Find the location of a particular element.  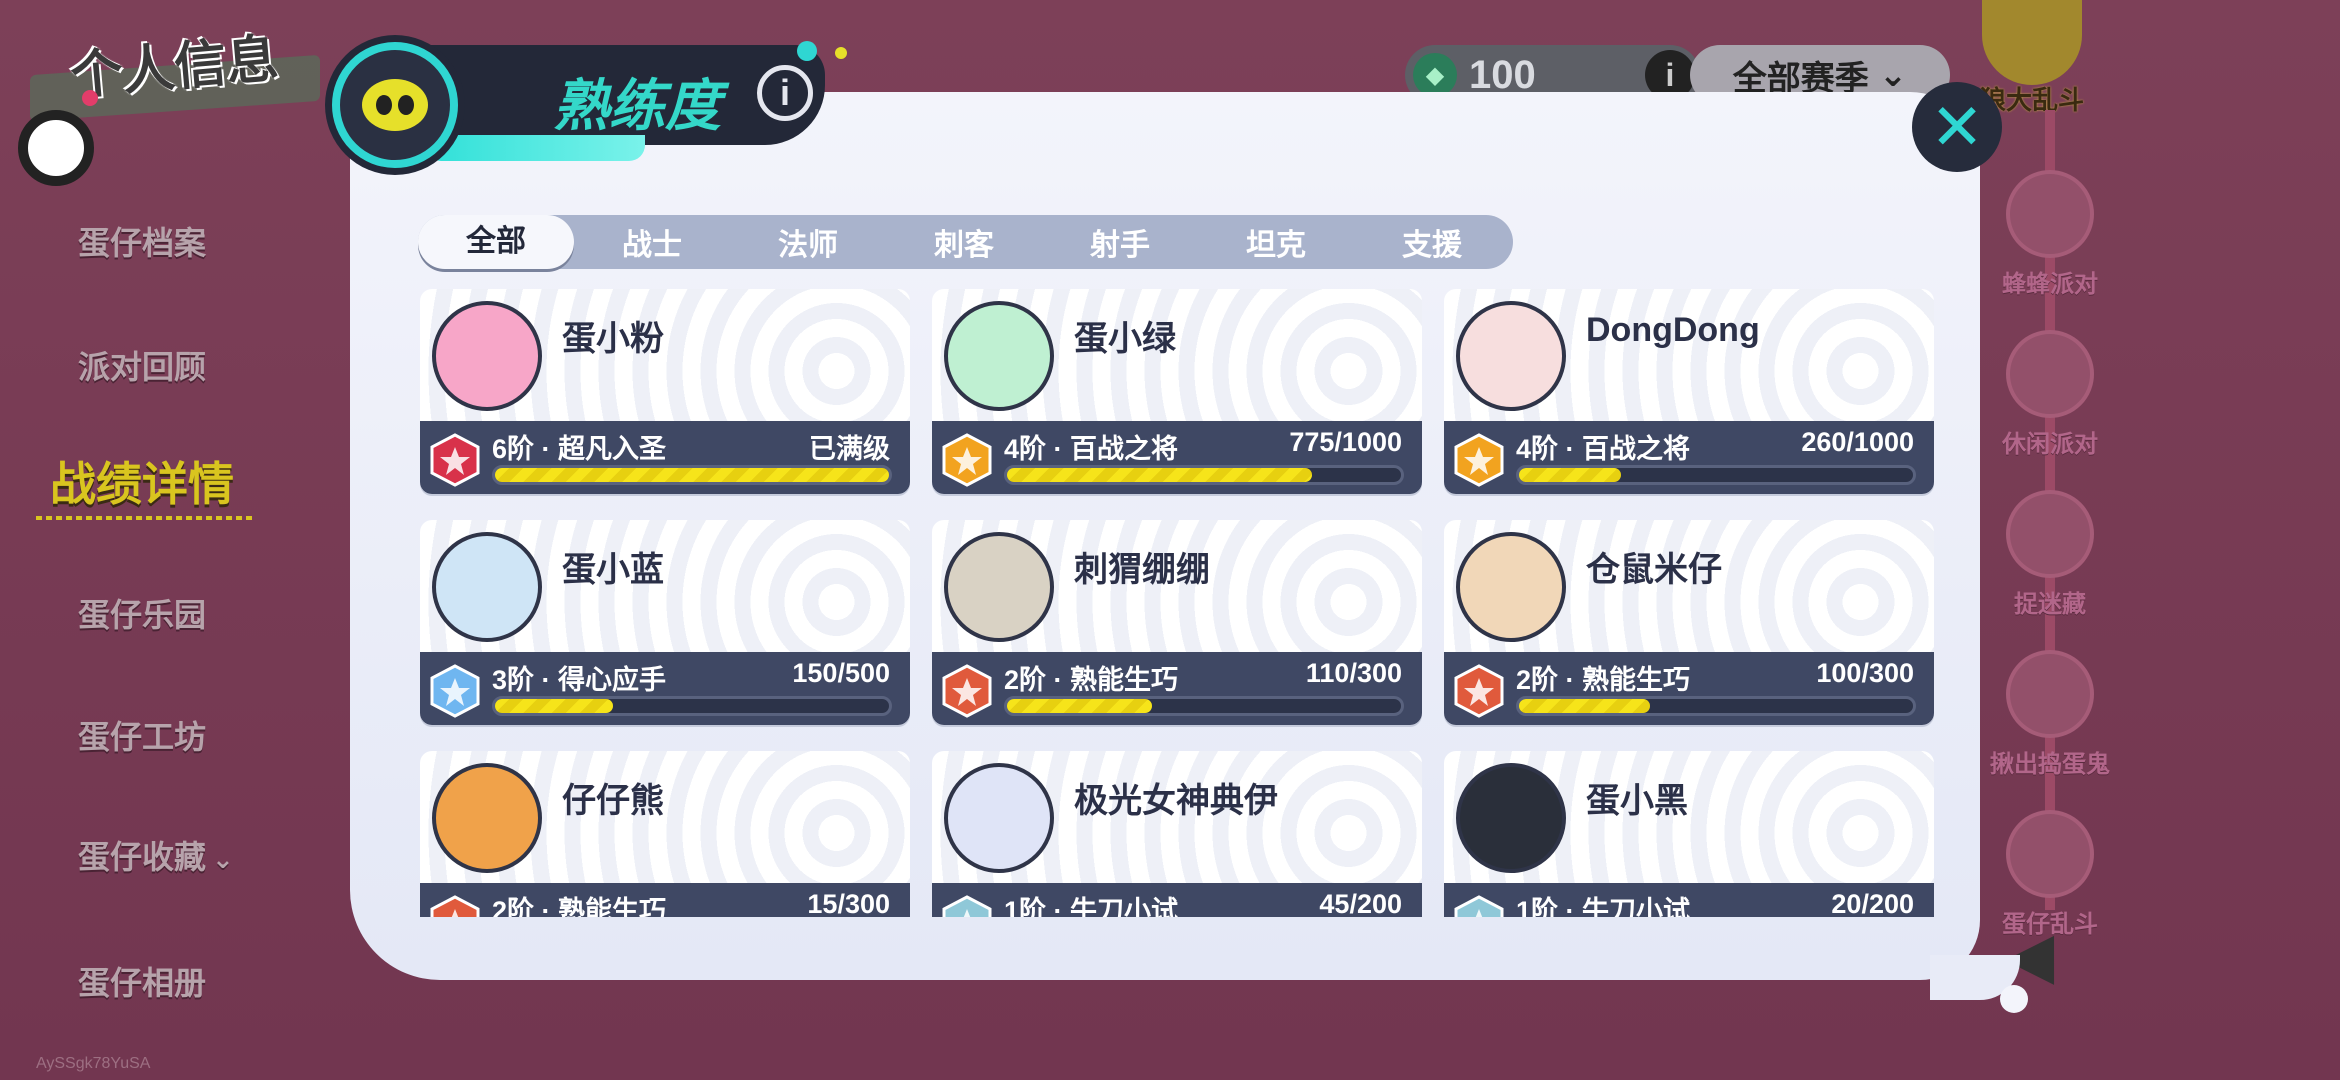

mode-logo: 狼大乱斗 is located at coordinates (2045, 60).